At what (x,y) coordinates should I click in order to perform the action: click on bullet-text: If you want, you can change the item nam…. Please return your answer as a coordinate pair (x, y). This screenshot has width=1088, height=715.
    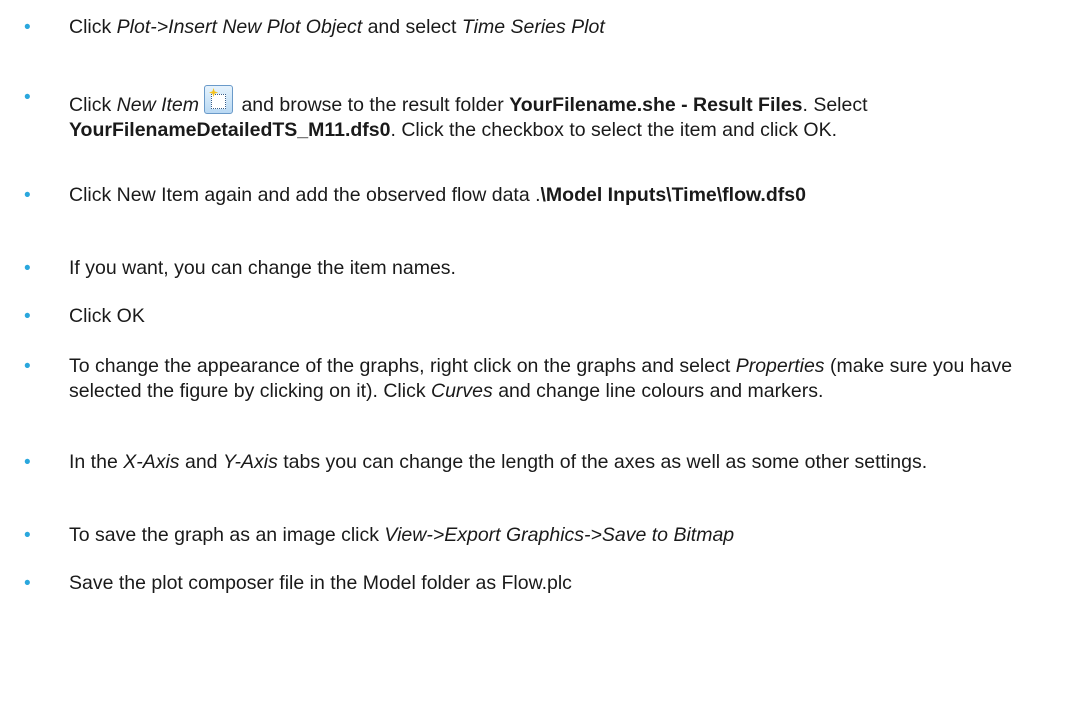
    Looking at the image, I should click on (262, 268).